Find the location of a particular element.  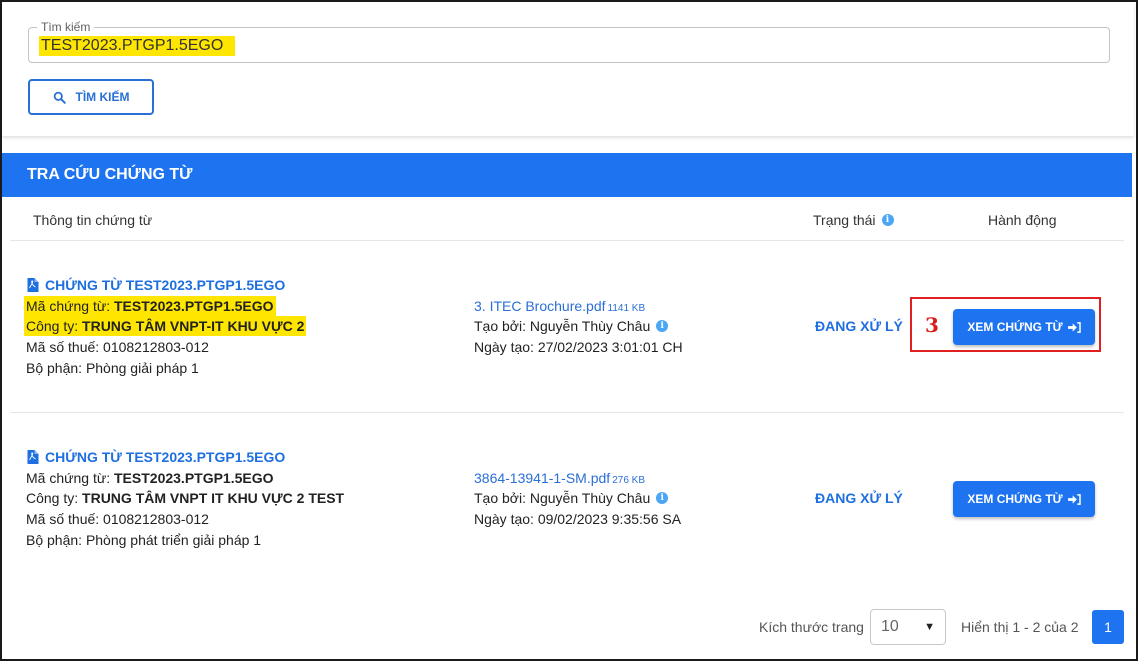

company-value: TRUNG TÂM VNPT-IT KHU VỰC 2 is located at coordinates (193, 326).